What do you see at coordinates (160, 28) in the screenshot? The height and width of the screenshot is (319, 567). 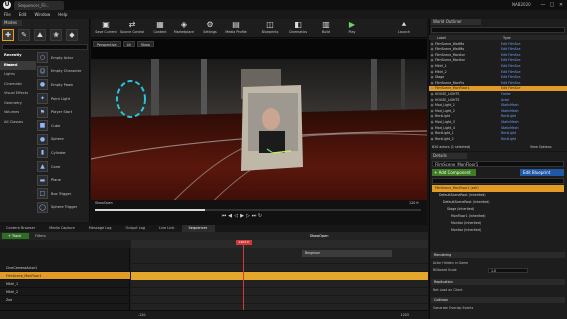 I see `content-button: ▦ Content` at bounding box center [160, 28].